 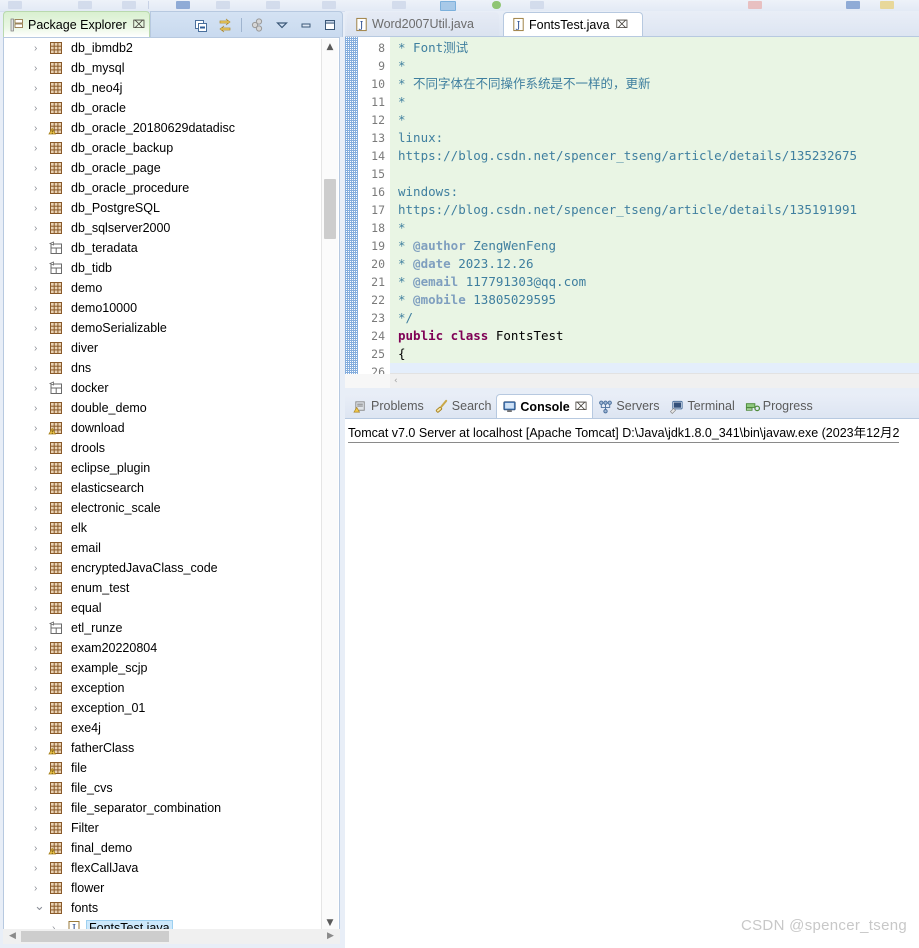 I want to click on code-line: * Font测试, so click(x=433, y=48).